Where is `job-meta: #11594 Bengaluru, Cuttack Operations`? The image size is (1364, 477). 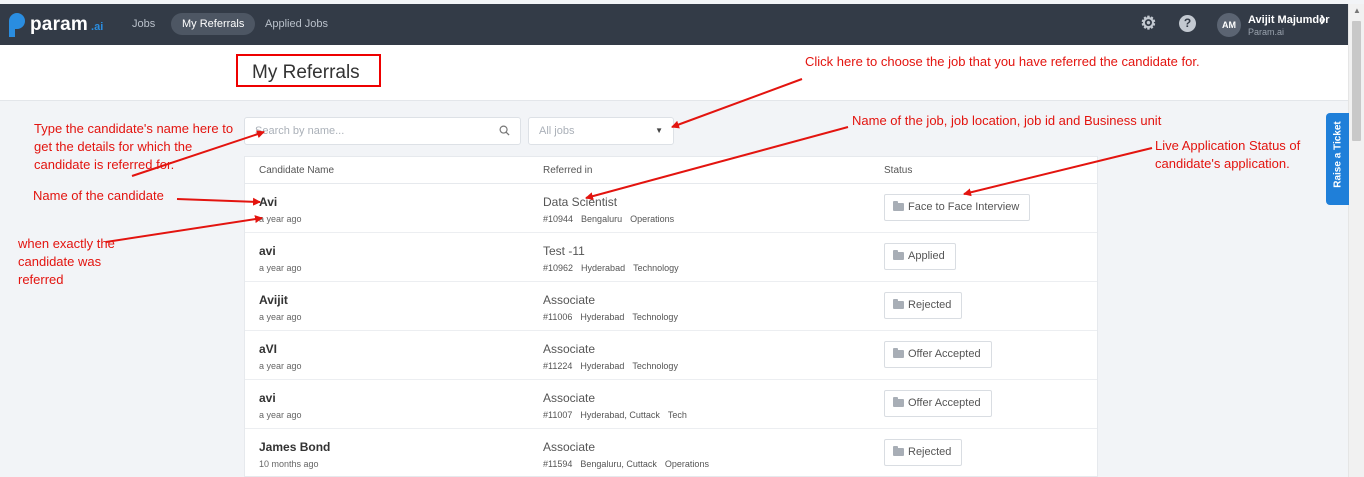 job-meta: #11594 Bengaluru, Cuttack Operations is located at coordinates (630, 464).